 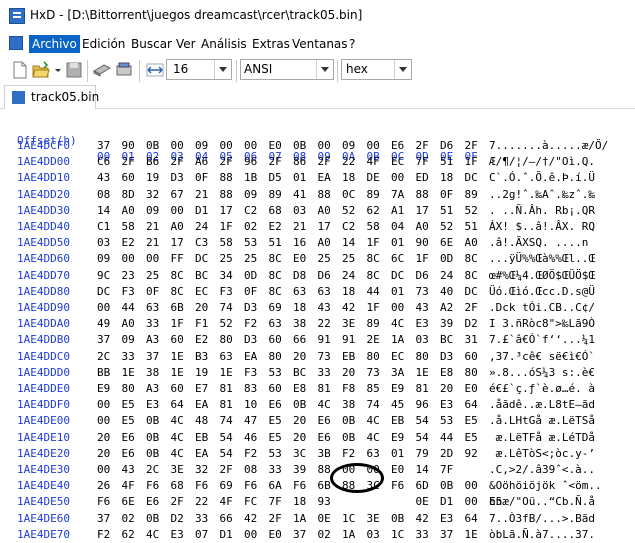 I want to click on hex-byte: 04, so click(x=400, y=227).